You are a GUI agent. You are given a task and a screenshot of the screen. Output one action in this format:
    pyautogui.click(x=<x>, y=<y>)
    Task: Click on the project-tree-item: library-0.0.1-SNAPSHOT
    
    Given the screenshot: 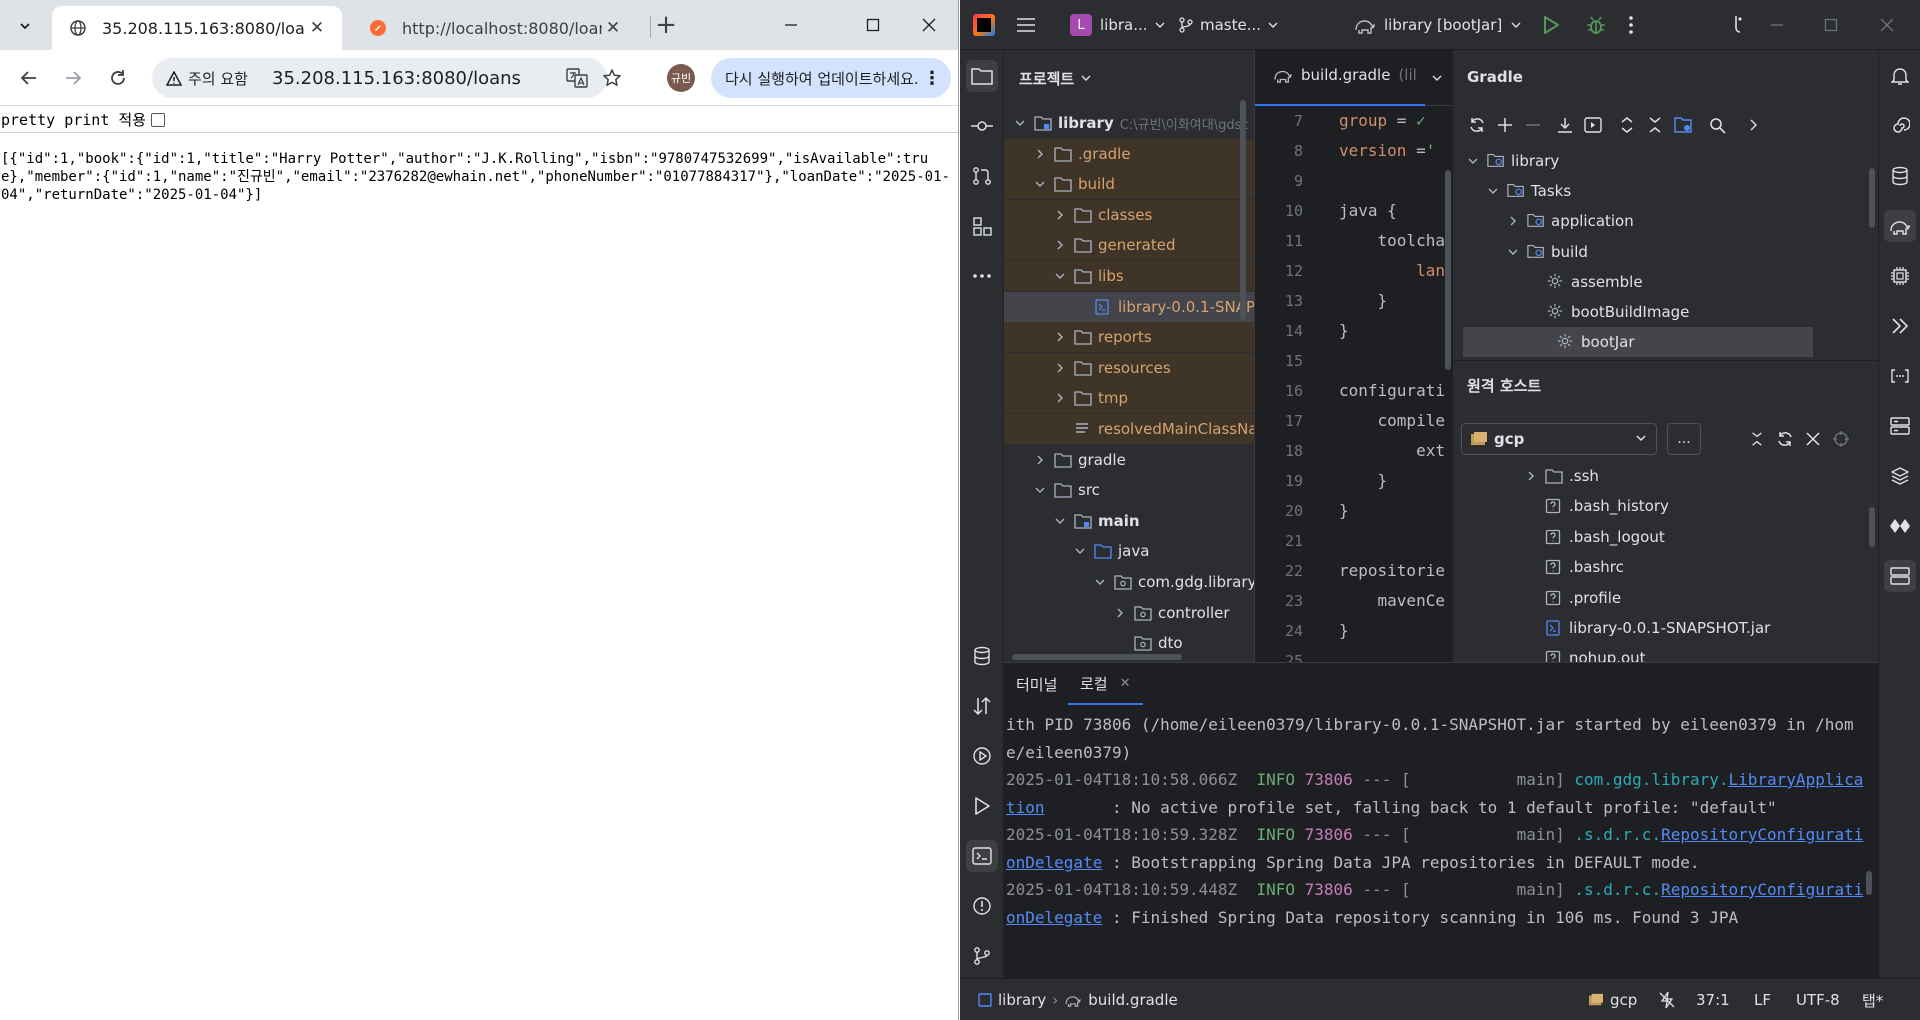 What is the action you would take?
    pyautogui.click(x=1129, y=306)
    